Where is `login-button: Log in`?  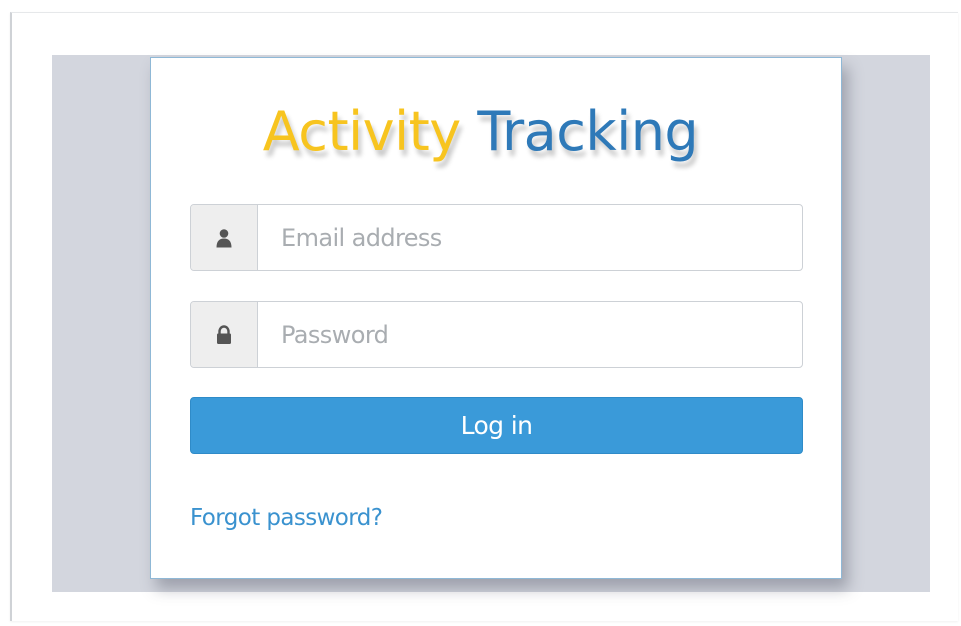
login-button: Log in is located at coordinates (496, 425).